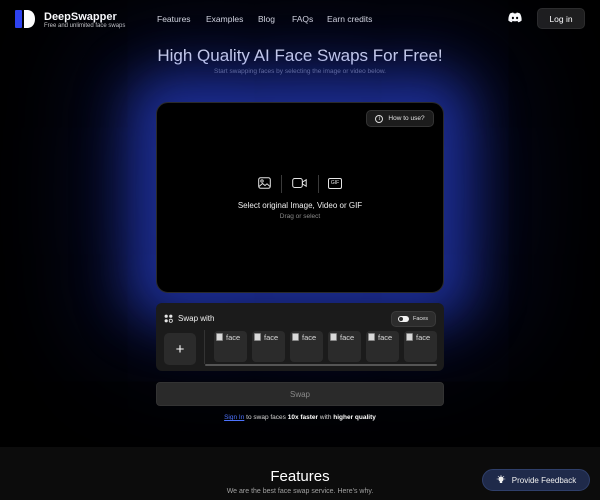  I want to click on provide-feedback-button: Provide Feedback, so click(536, 480).